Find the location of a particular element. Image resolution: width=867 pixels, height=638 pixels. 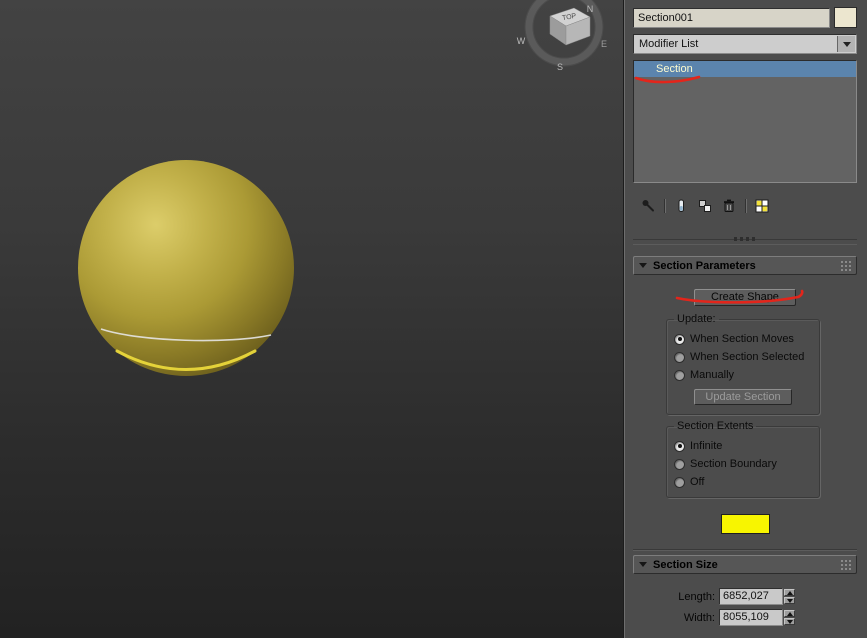

divider-grip is located at coordinates (745, 239).